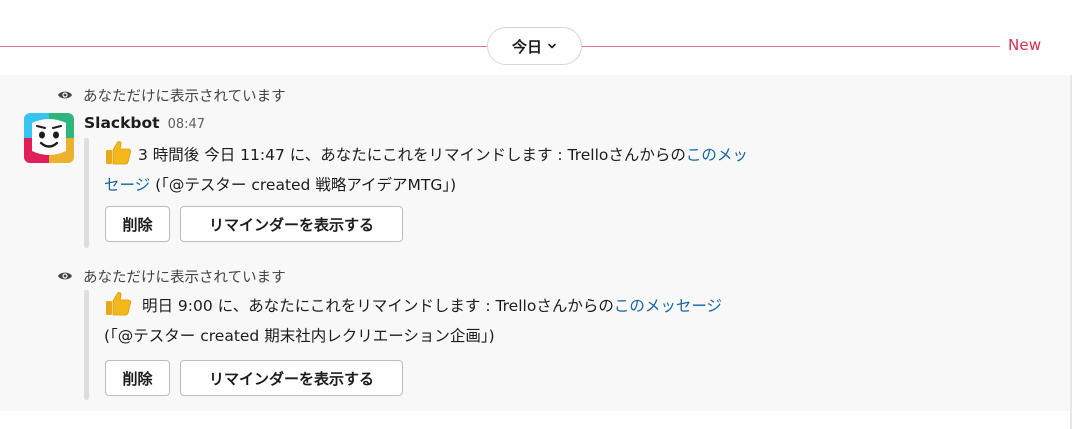 Image resolution: width=1072 pixels, height=429 pixels. Describe the element at coordinates (717, 155) in the screenshot. I see `message-link: このメッ` at that location.